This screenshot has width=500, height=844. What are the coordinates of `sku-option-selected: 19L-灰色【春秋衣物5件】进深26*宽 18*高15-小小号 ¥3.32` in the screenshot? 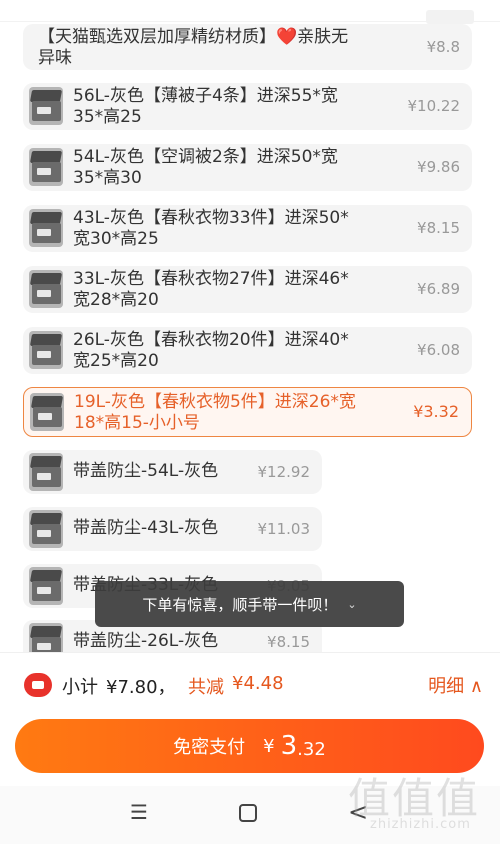 It's located at (247, 412).